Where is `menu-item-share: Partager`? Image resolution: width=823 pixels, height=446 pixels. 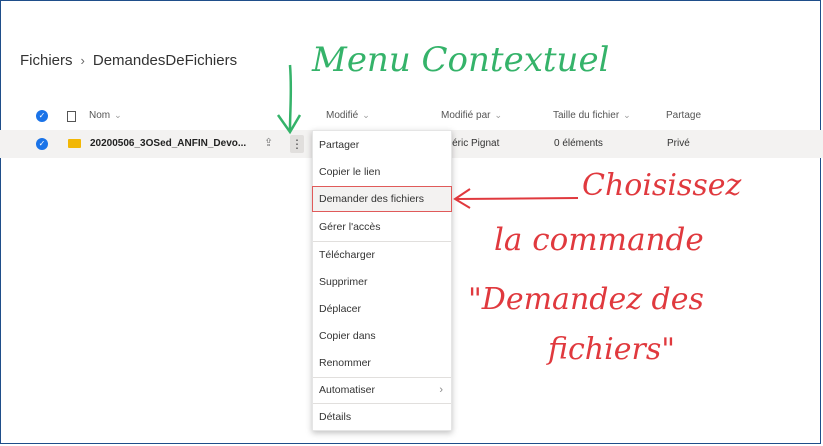
menu-item-share: Partager is located at coordinates (382, 145).